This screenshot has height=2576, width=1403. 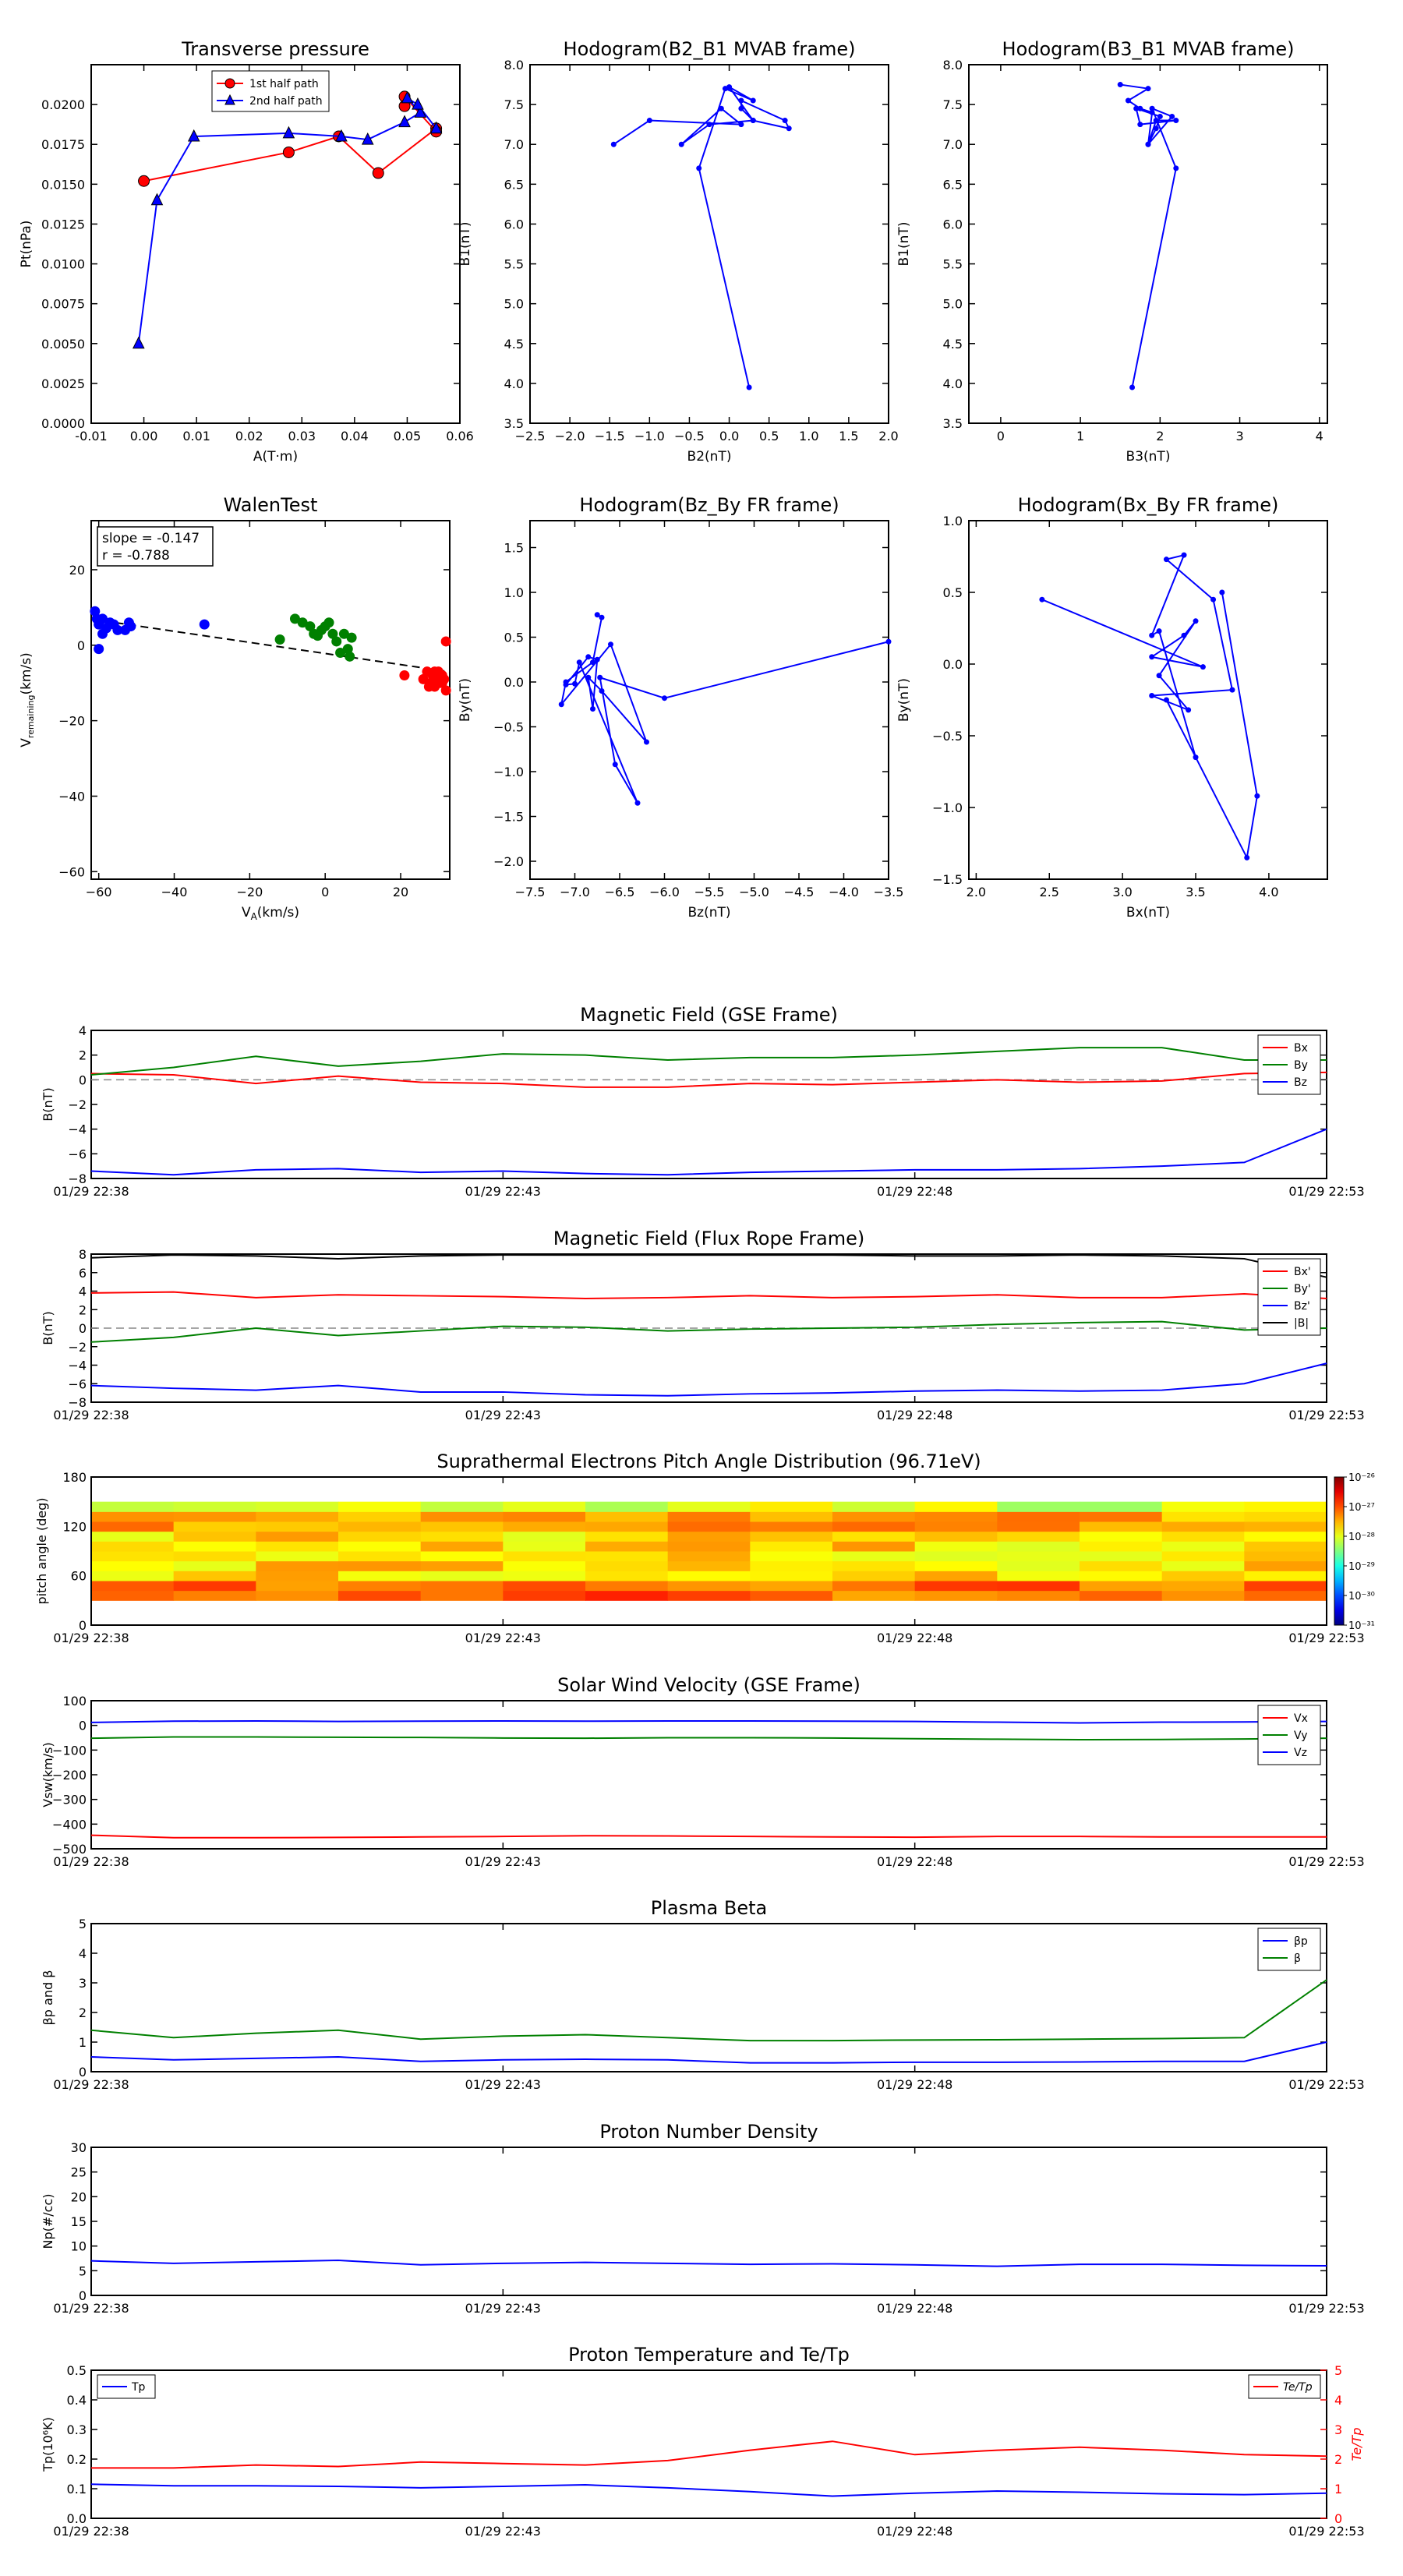 I want to click on hodo_xy-path, so click(x=1149, y=706).